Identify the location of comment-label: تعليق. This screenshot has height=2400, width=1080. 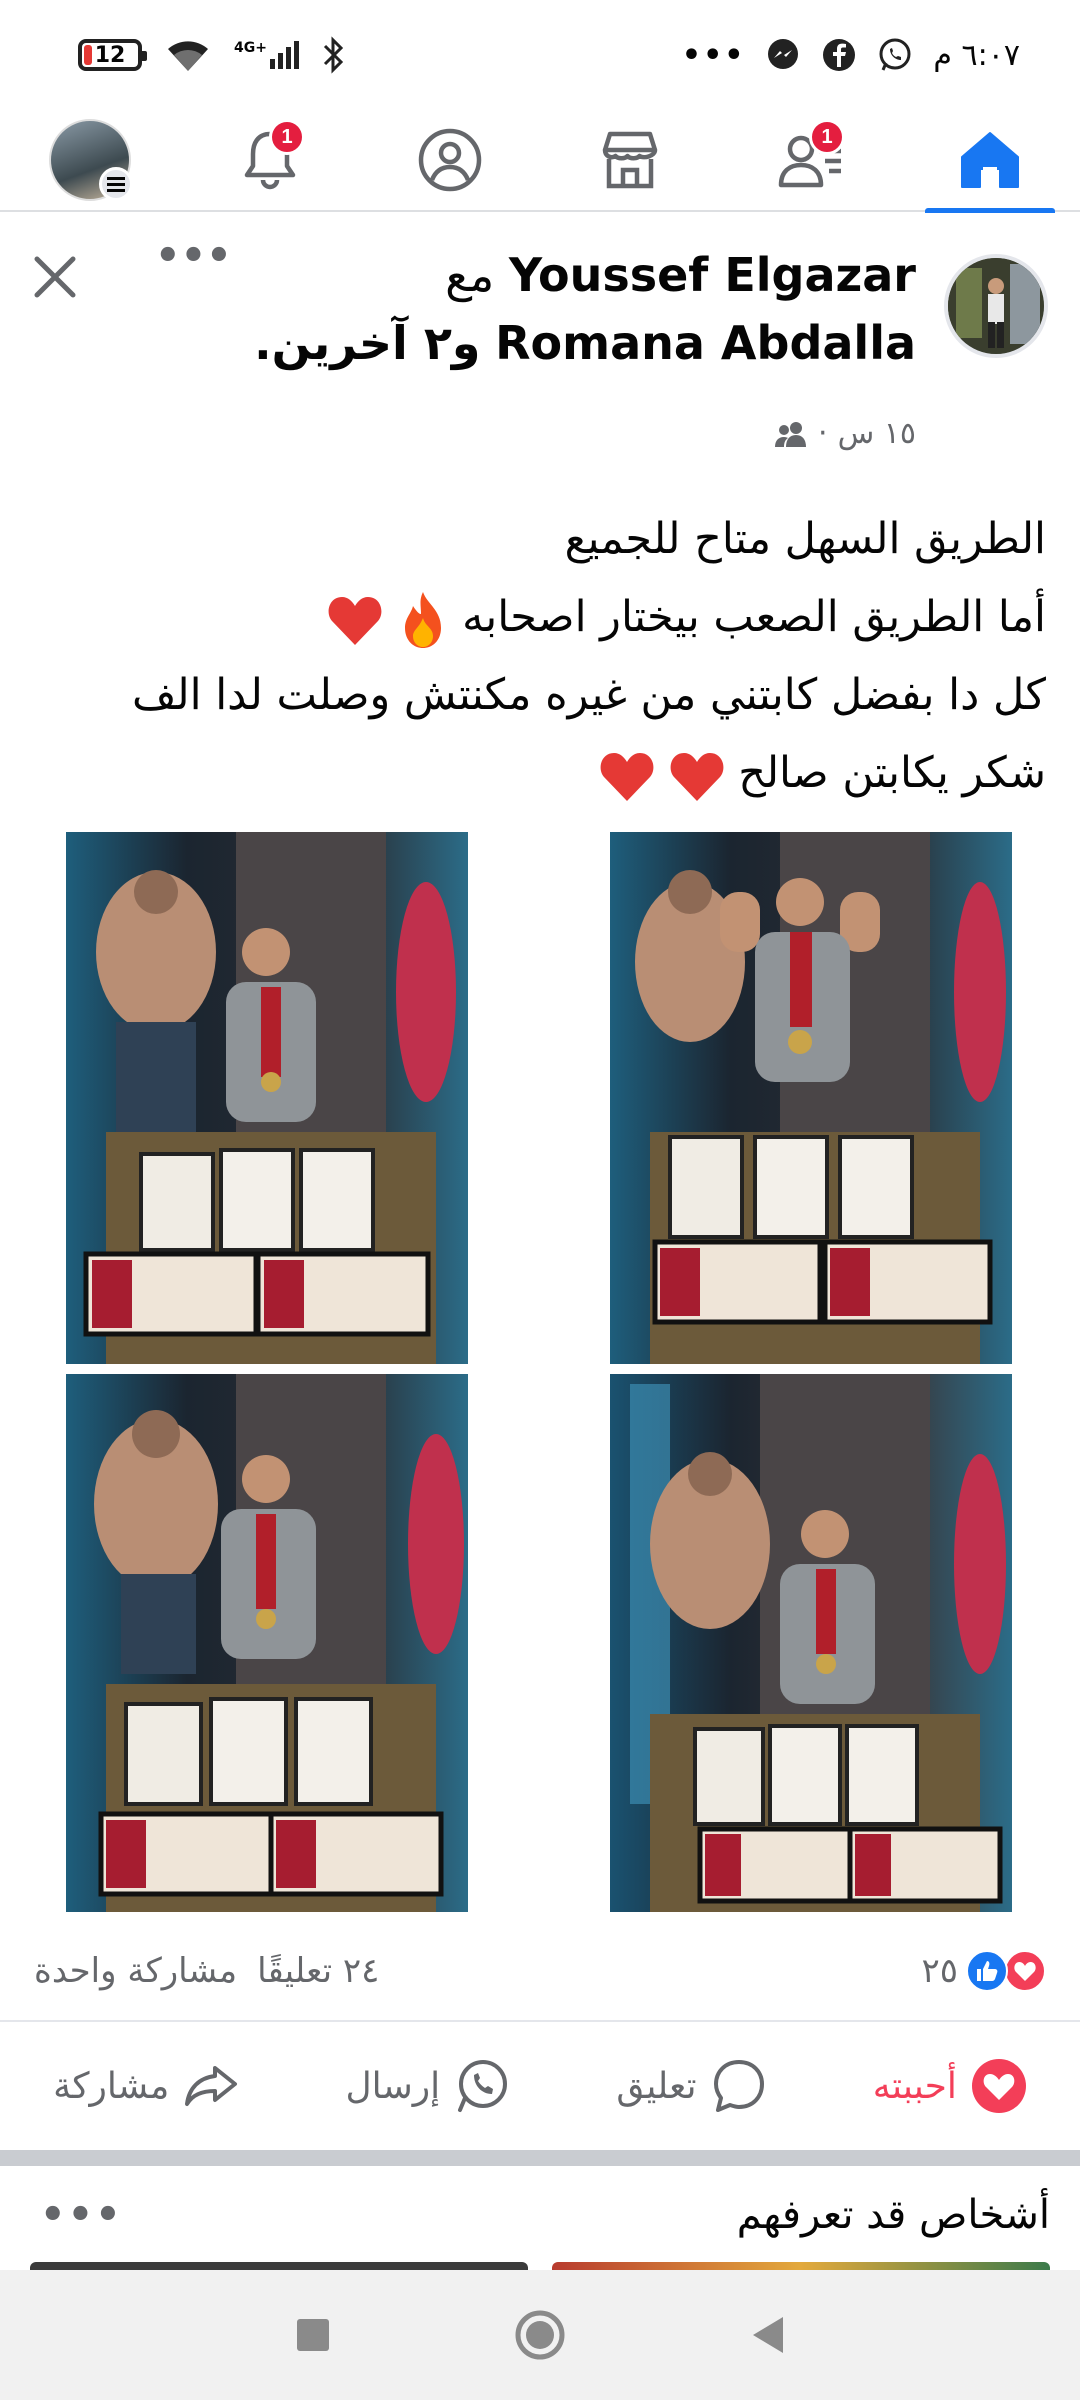
(656, 2086).